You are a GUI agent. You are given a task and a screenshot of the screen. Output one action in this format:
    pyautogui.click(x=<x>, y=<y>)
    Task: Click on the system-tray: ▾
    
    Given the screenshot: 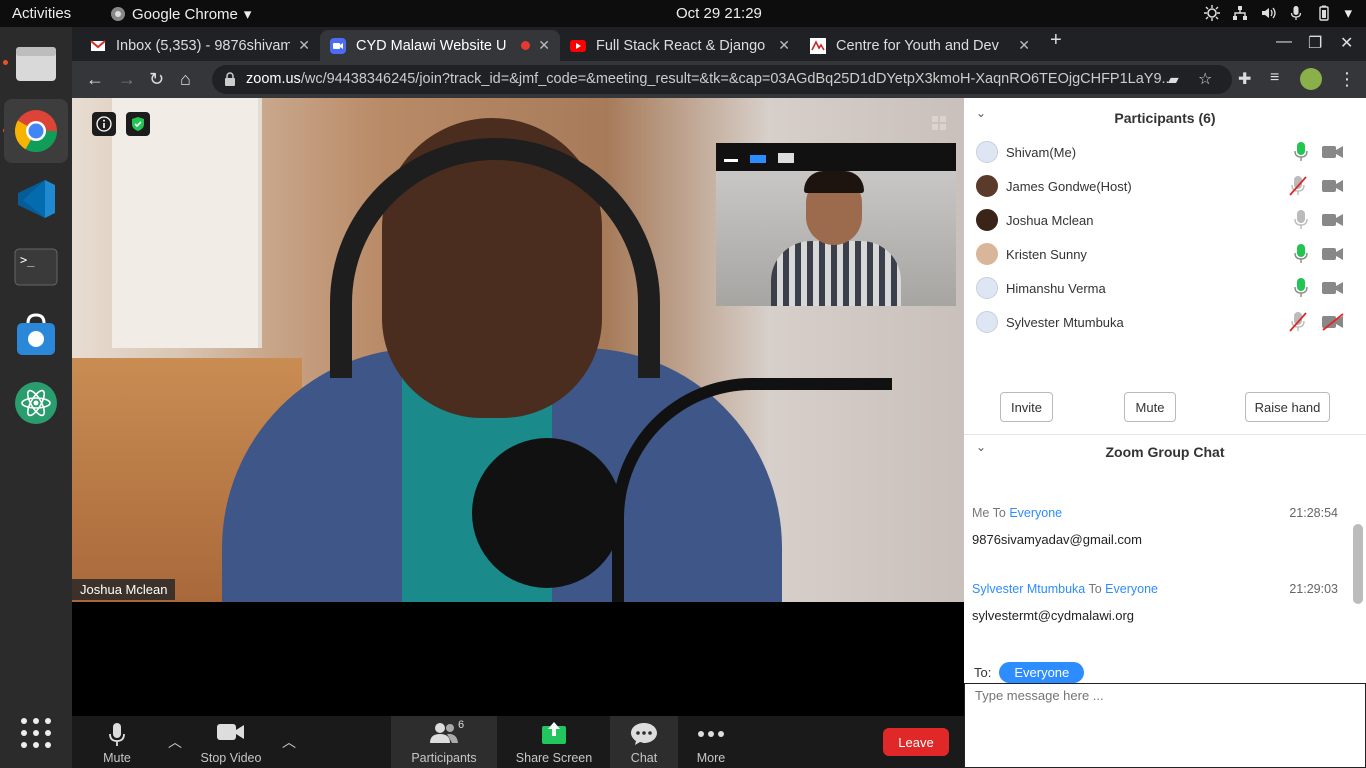 What is the action you would take?
    pyautogui.click(x=1278, y=13)
    